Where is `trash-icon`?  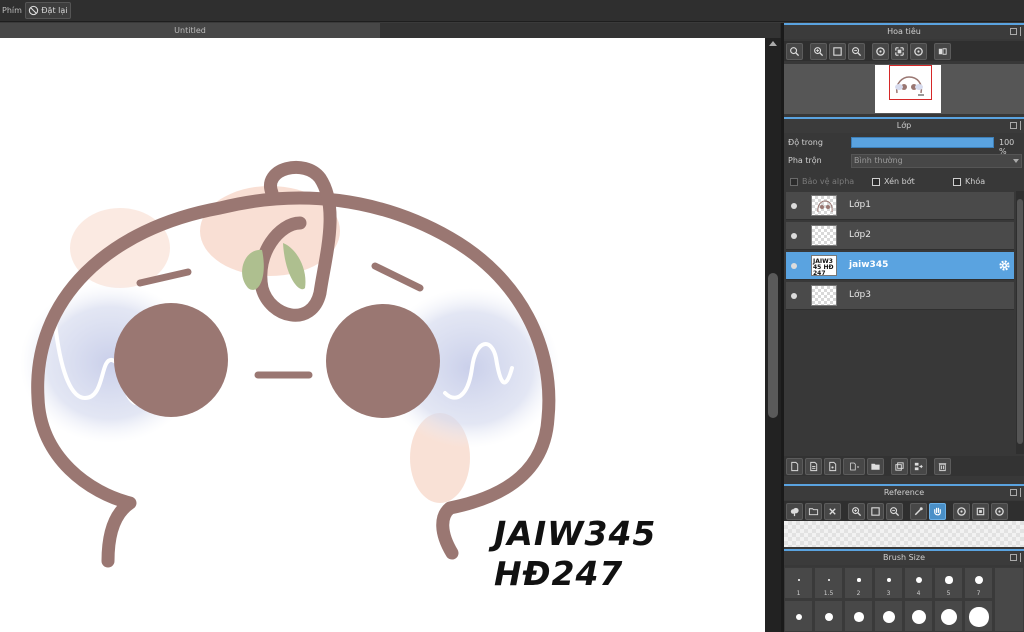 trash-icon is located at coordinates (942, 466).